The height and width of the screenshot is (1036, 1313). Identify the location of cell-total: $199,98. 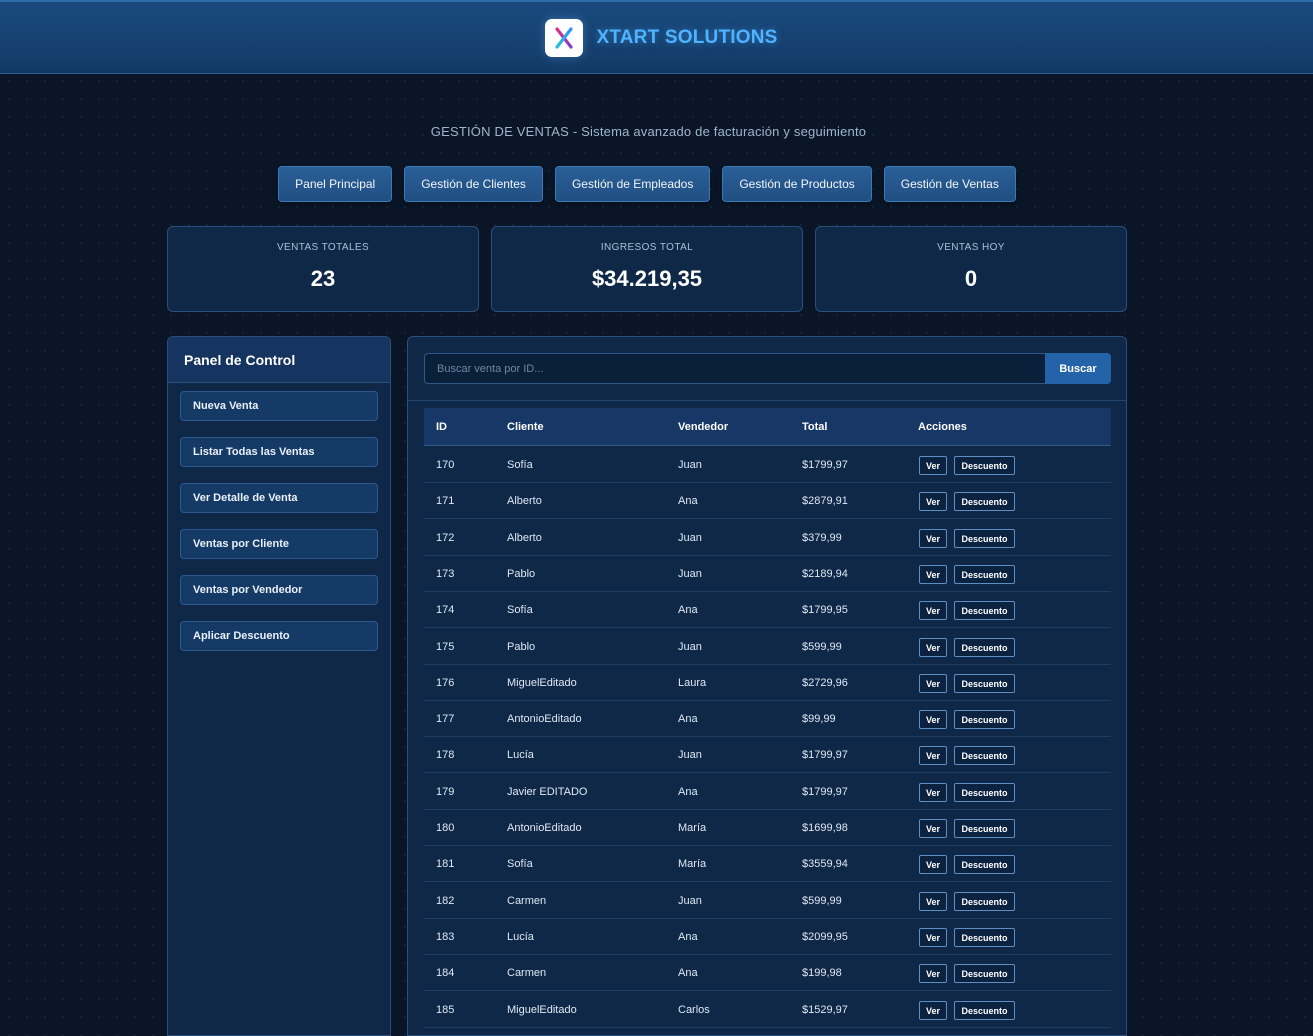
(822, 973).